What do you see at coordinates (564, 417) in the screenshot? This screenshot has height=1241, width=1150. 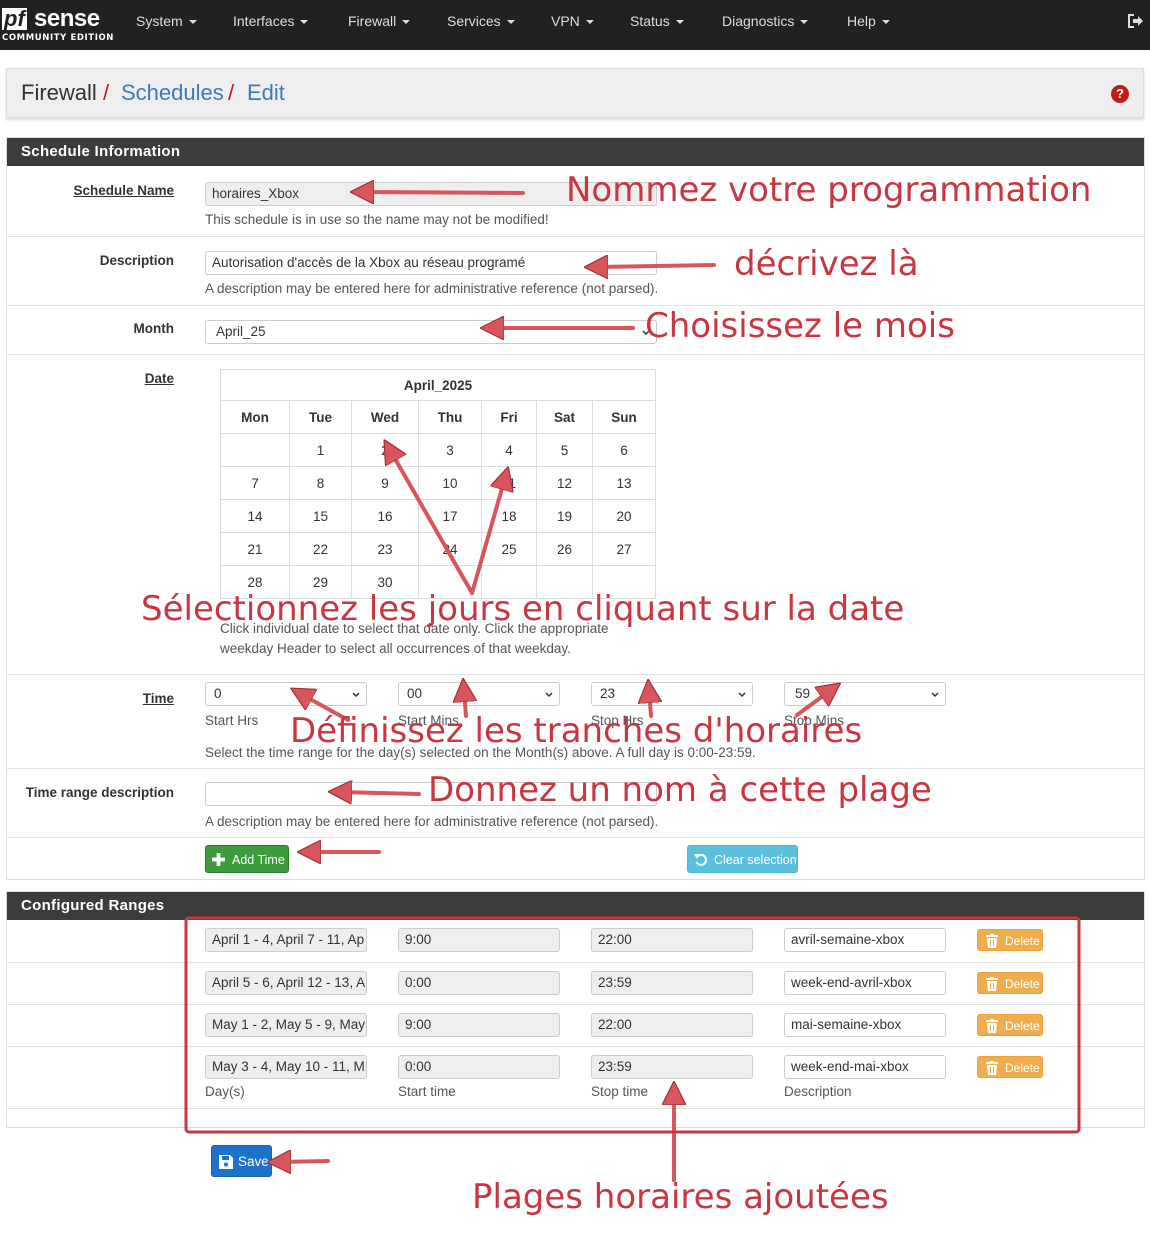 I see `weekday-sat: Sat` at bounding box center [564, 417].